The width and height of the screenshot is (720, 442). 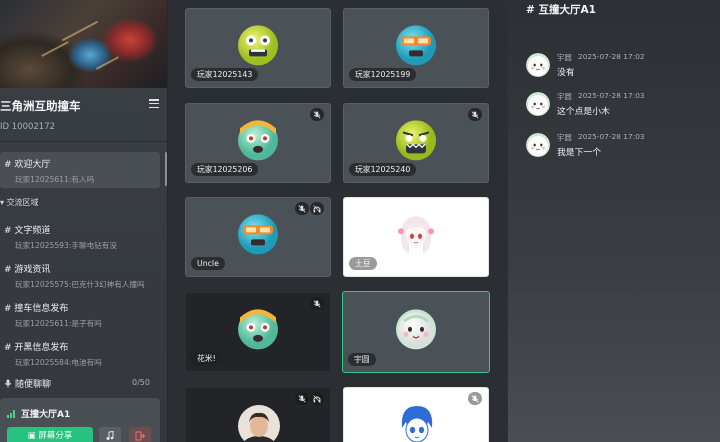 What do you see at coordinates (55, 179) in the screenshot?
I see `channel-last-message: 玩家12025611:有人吗` at bounding box center [55, 179].